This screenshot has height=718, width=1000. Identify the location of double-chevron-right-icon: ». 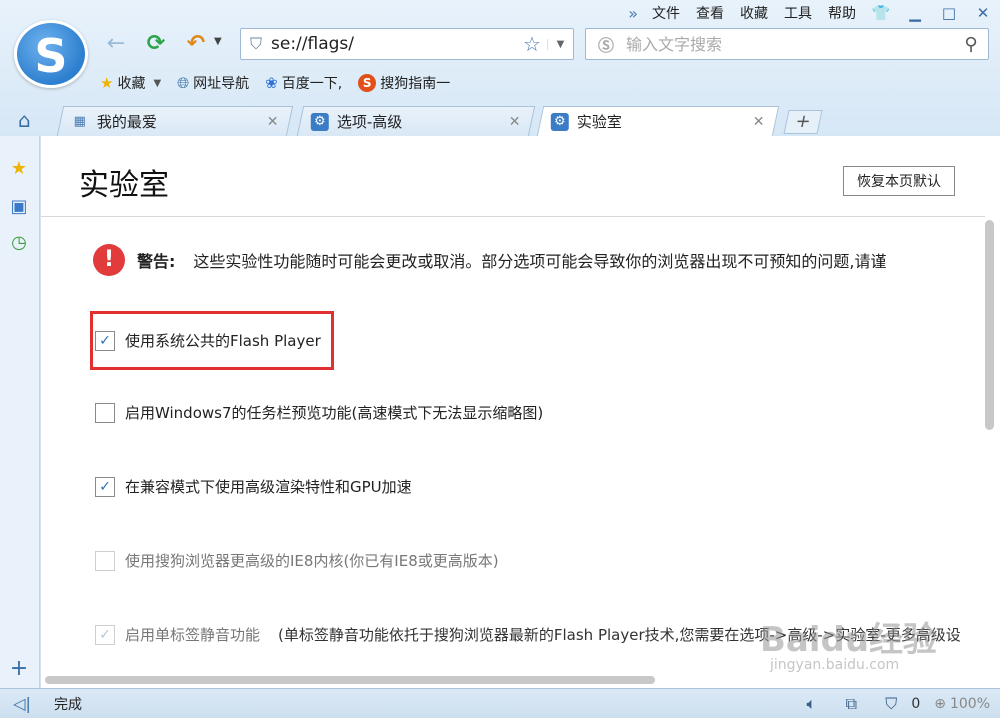
(633, 13).